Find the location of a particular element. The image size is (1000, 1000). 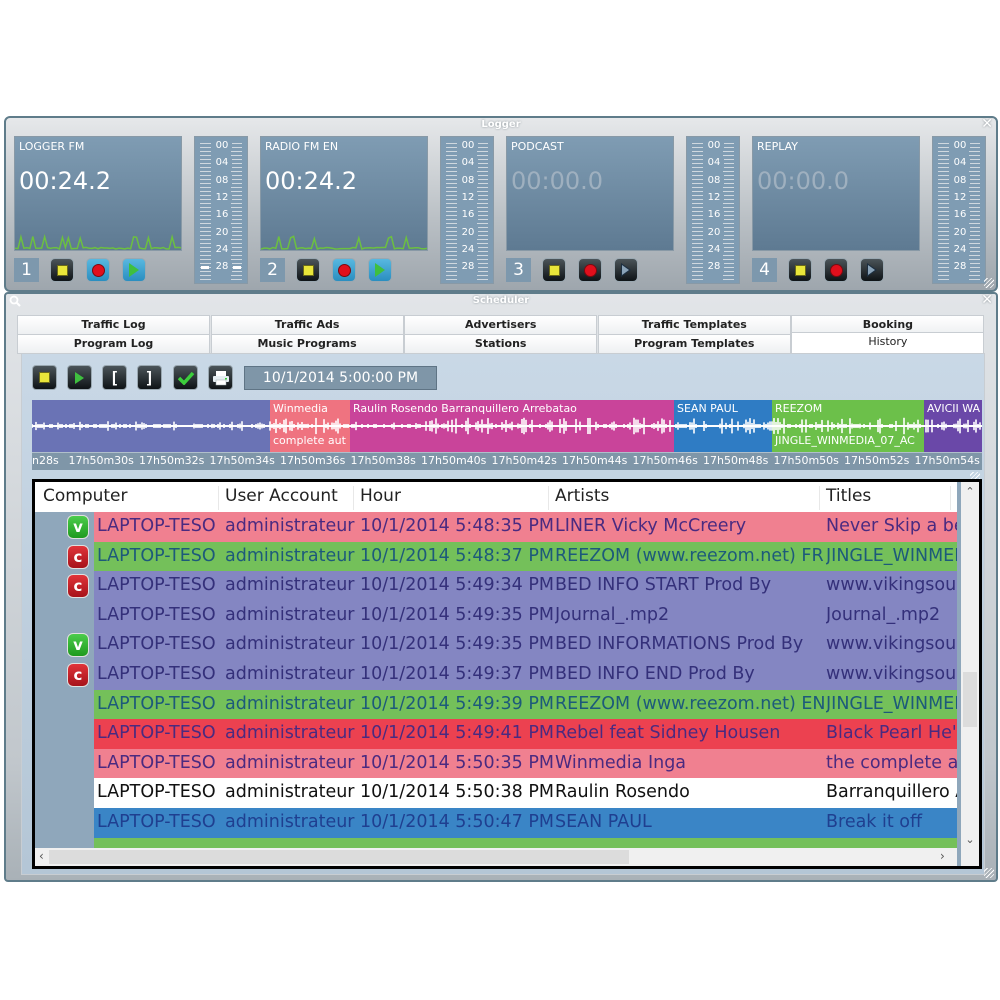

mark-in-icon: [ is located at coordinates (114, 377).